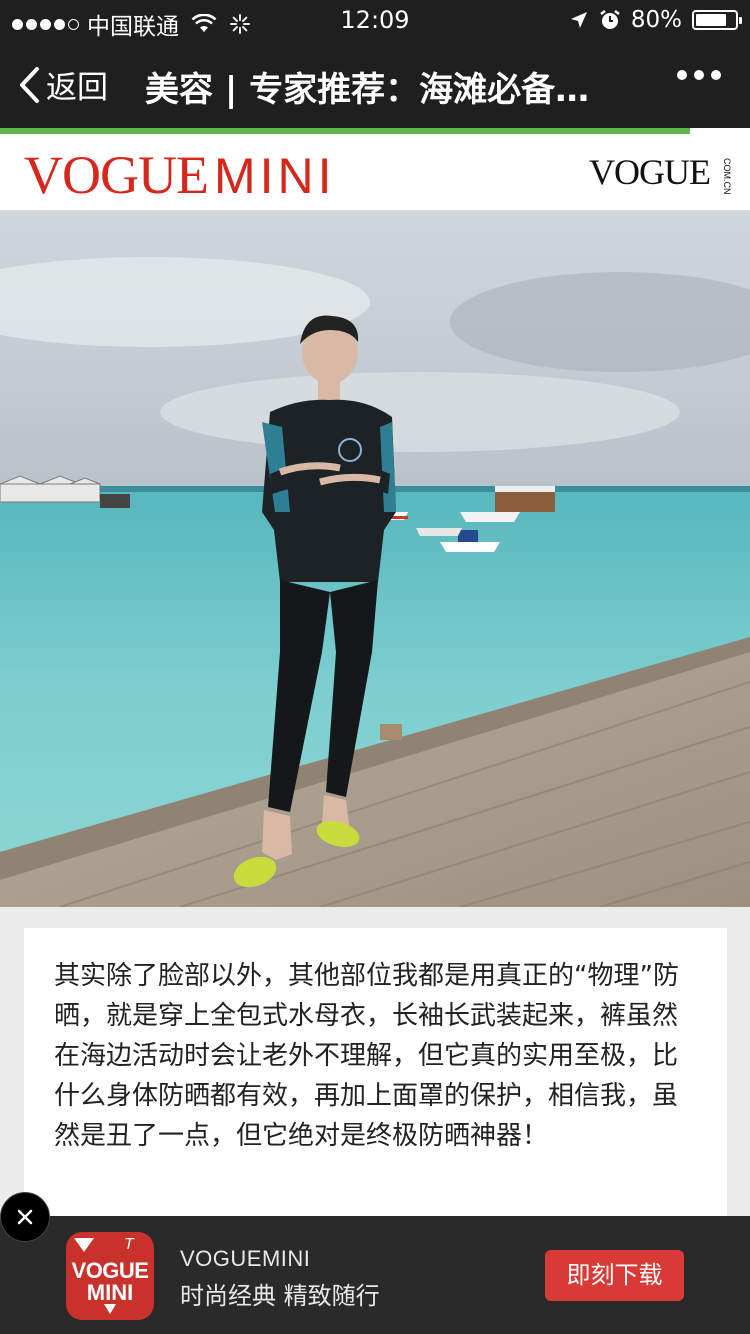 This screenshot has height=1334, width=750. I want to click on logo-sub-text: MINI, so click(274, 176).